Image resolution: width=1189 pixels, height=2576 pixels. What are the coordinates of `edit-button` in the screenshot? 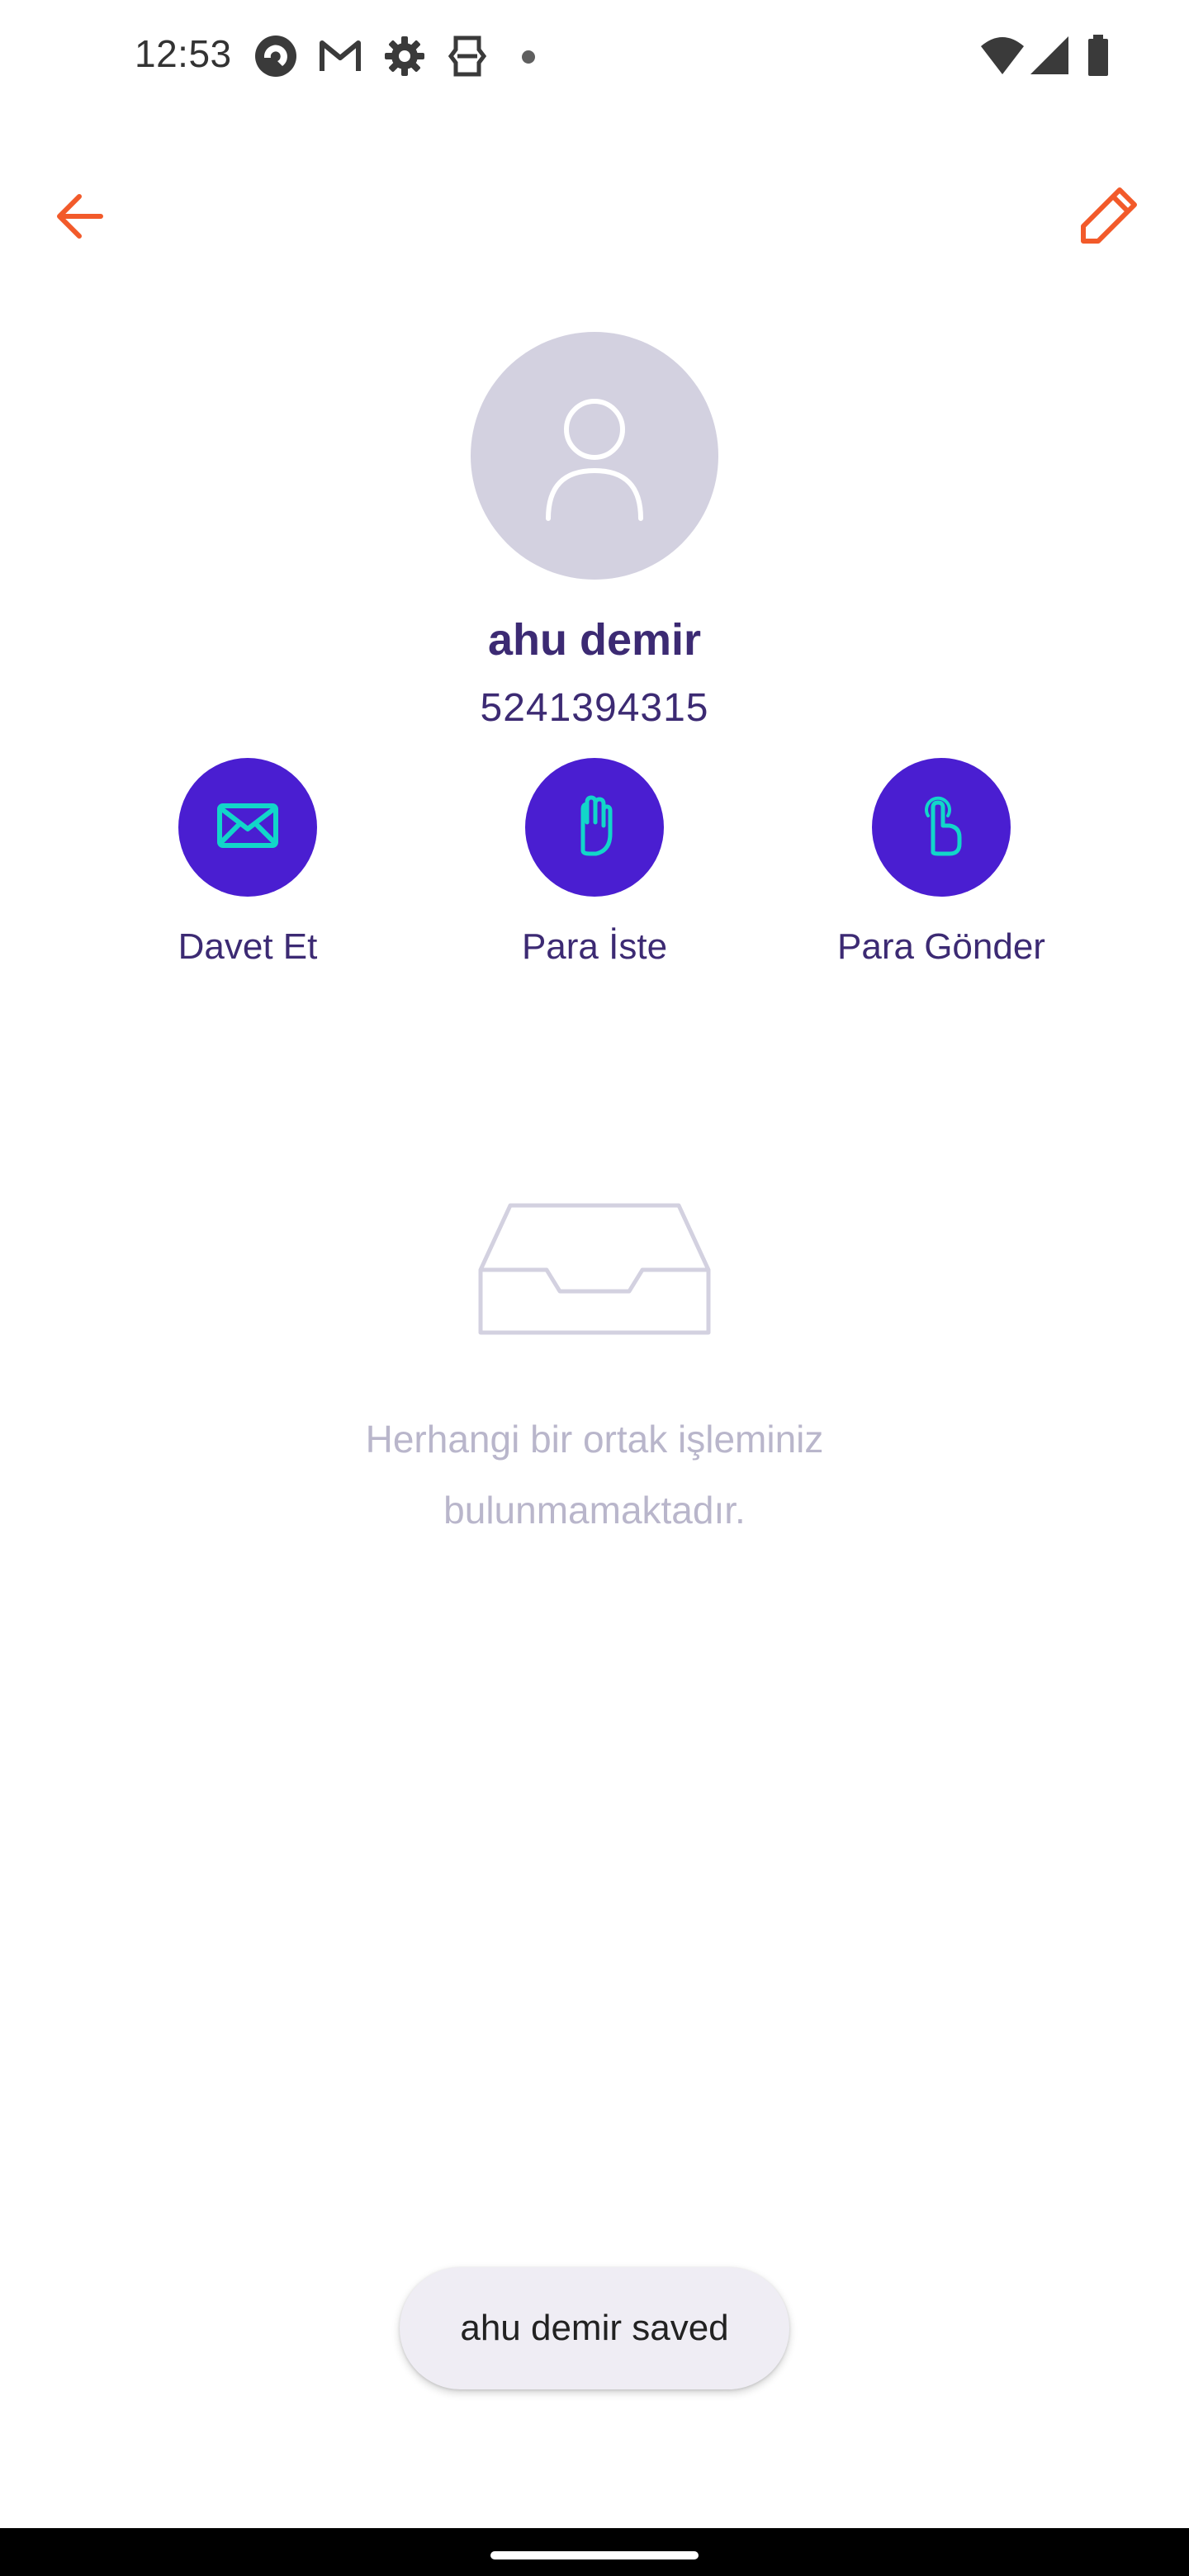 It's located at (1108, 216).